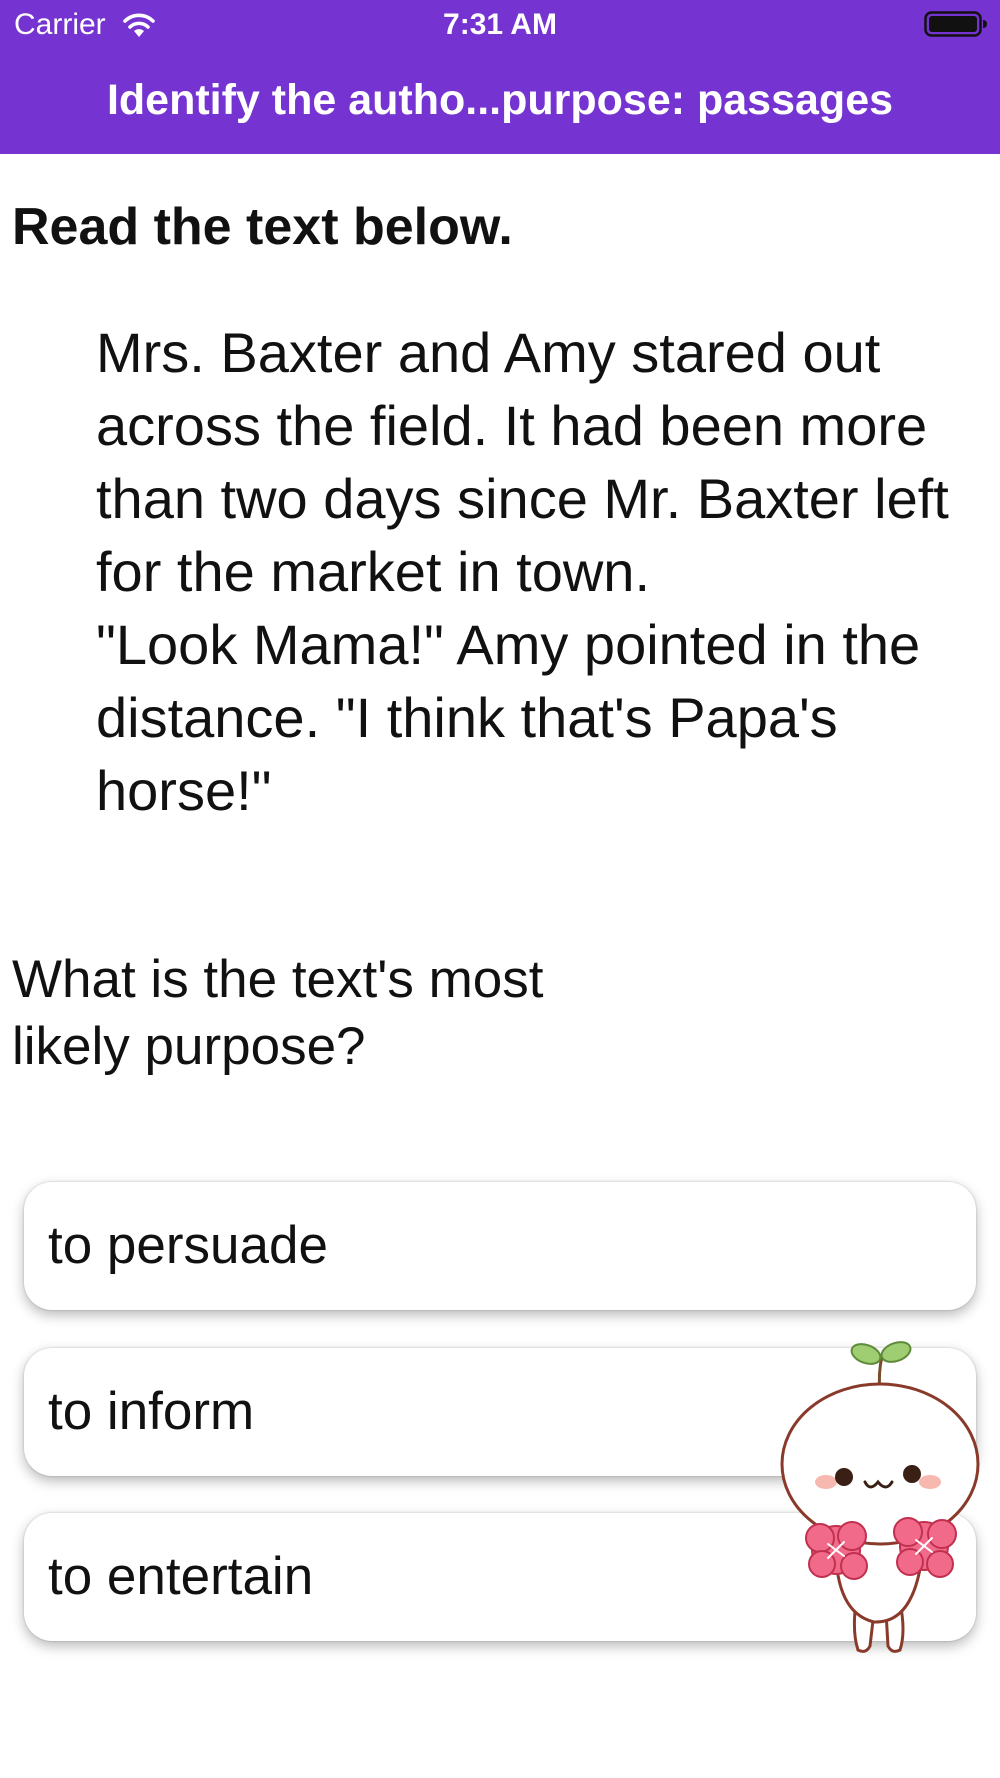 The image size is (1000, 1778). Describe the element at coordinates (151, 1411) in the screenshot. I see `answer-choice-label: to inform` at that location.